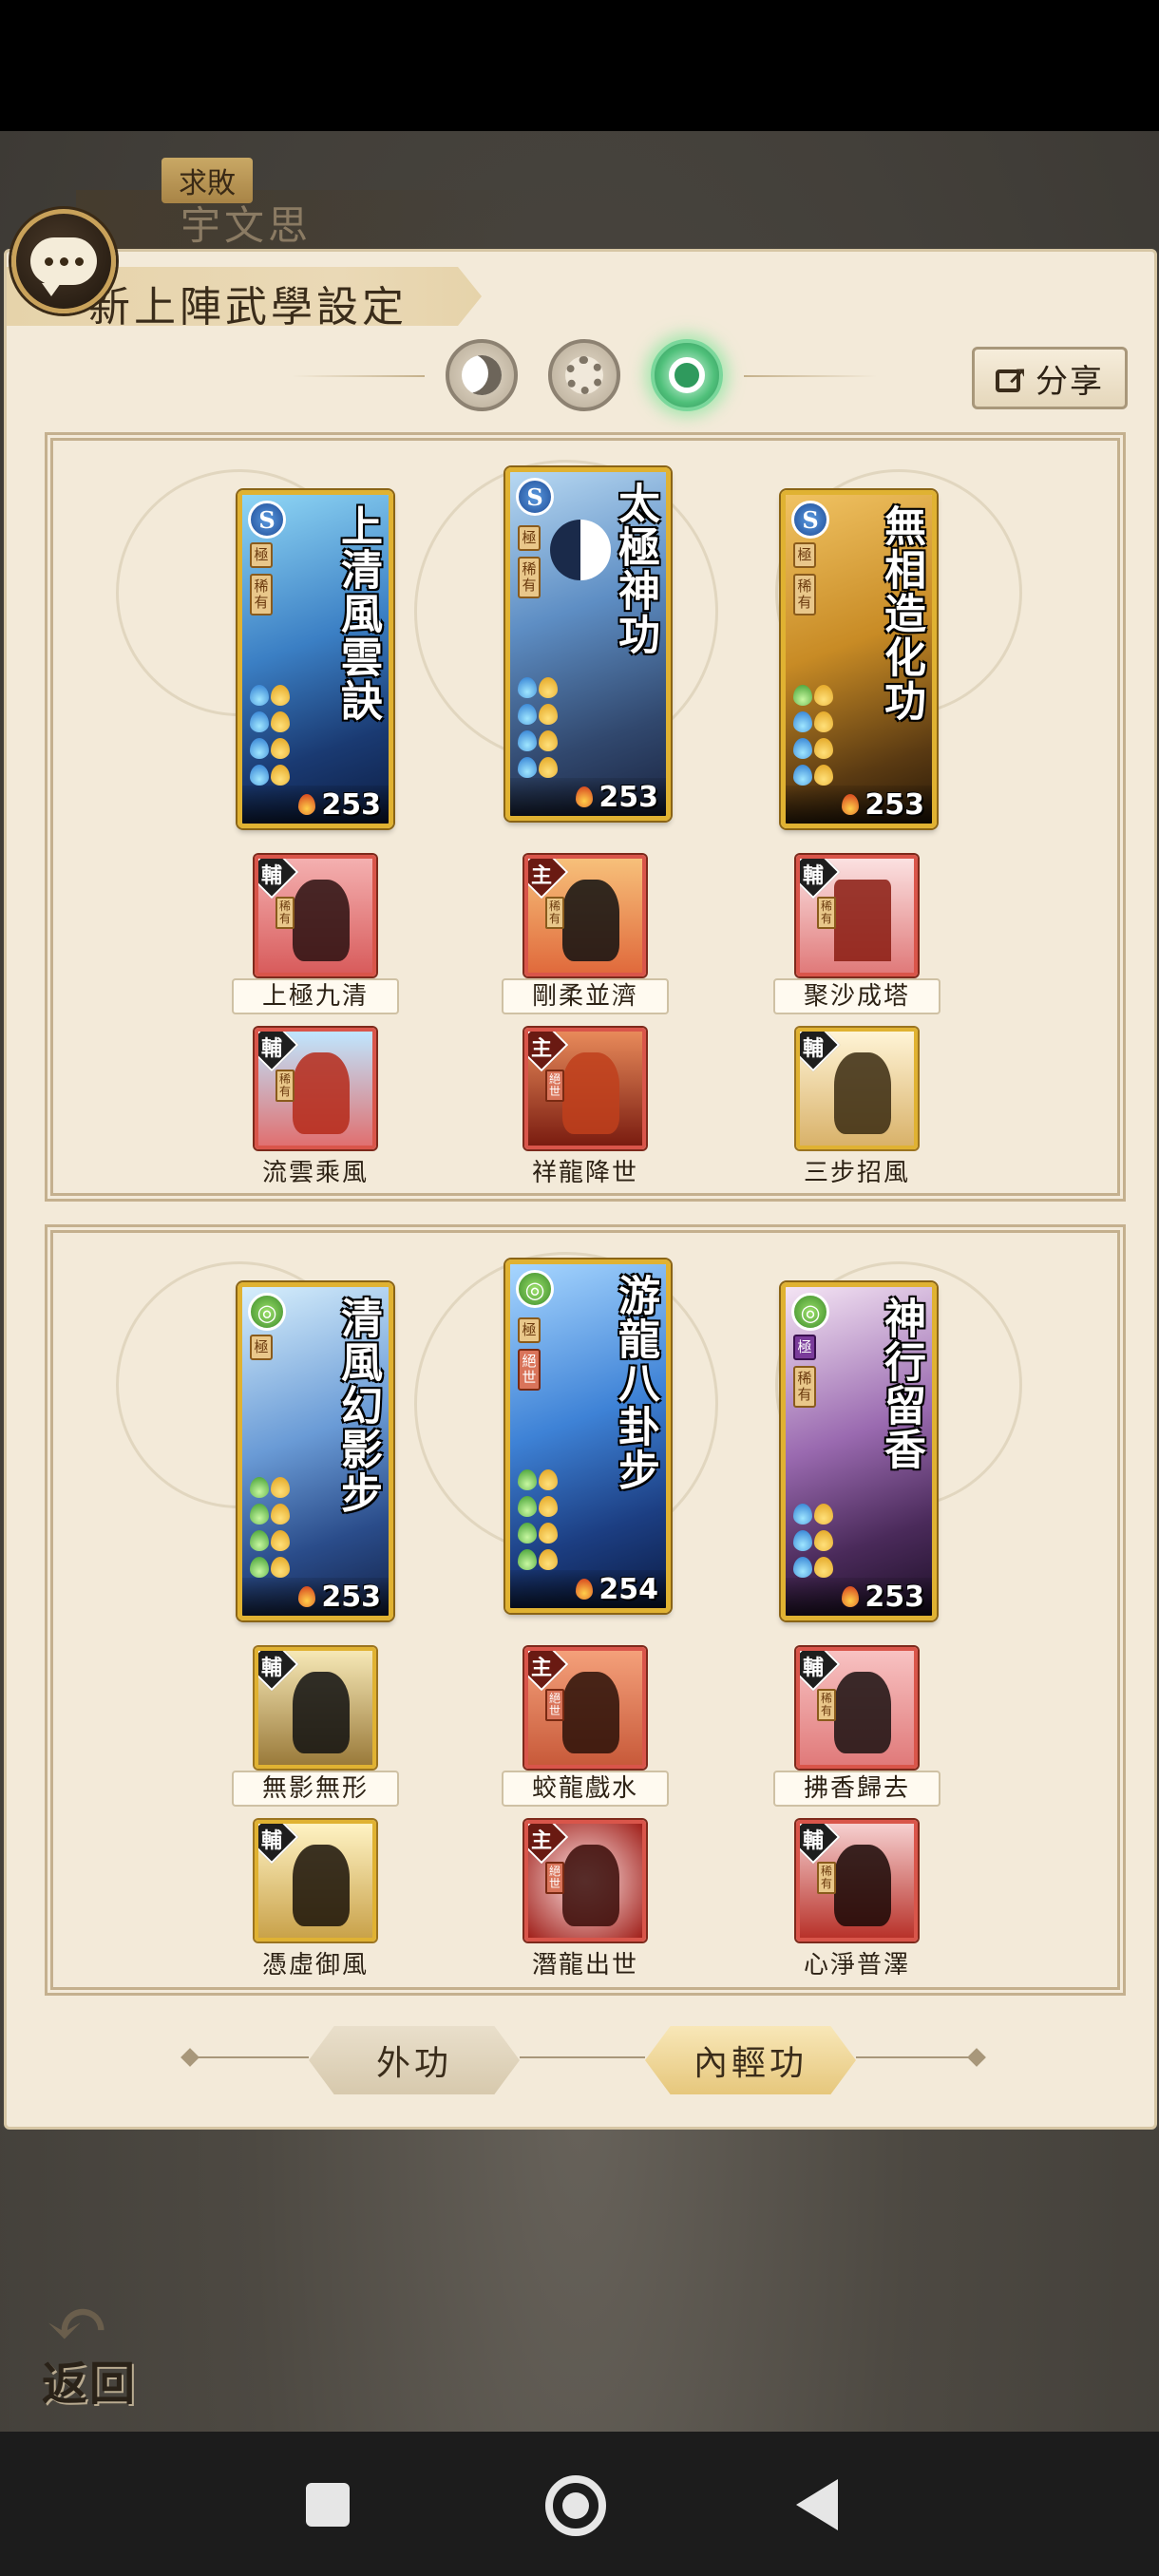 The image size is (1159, 2576). I want to click on back-button: ↶ 返回, so click(90, 2345).